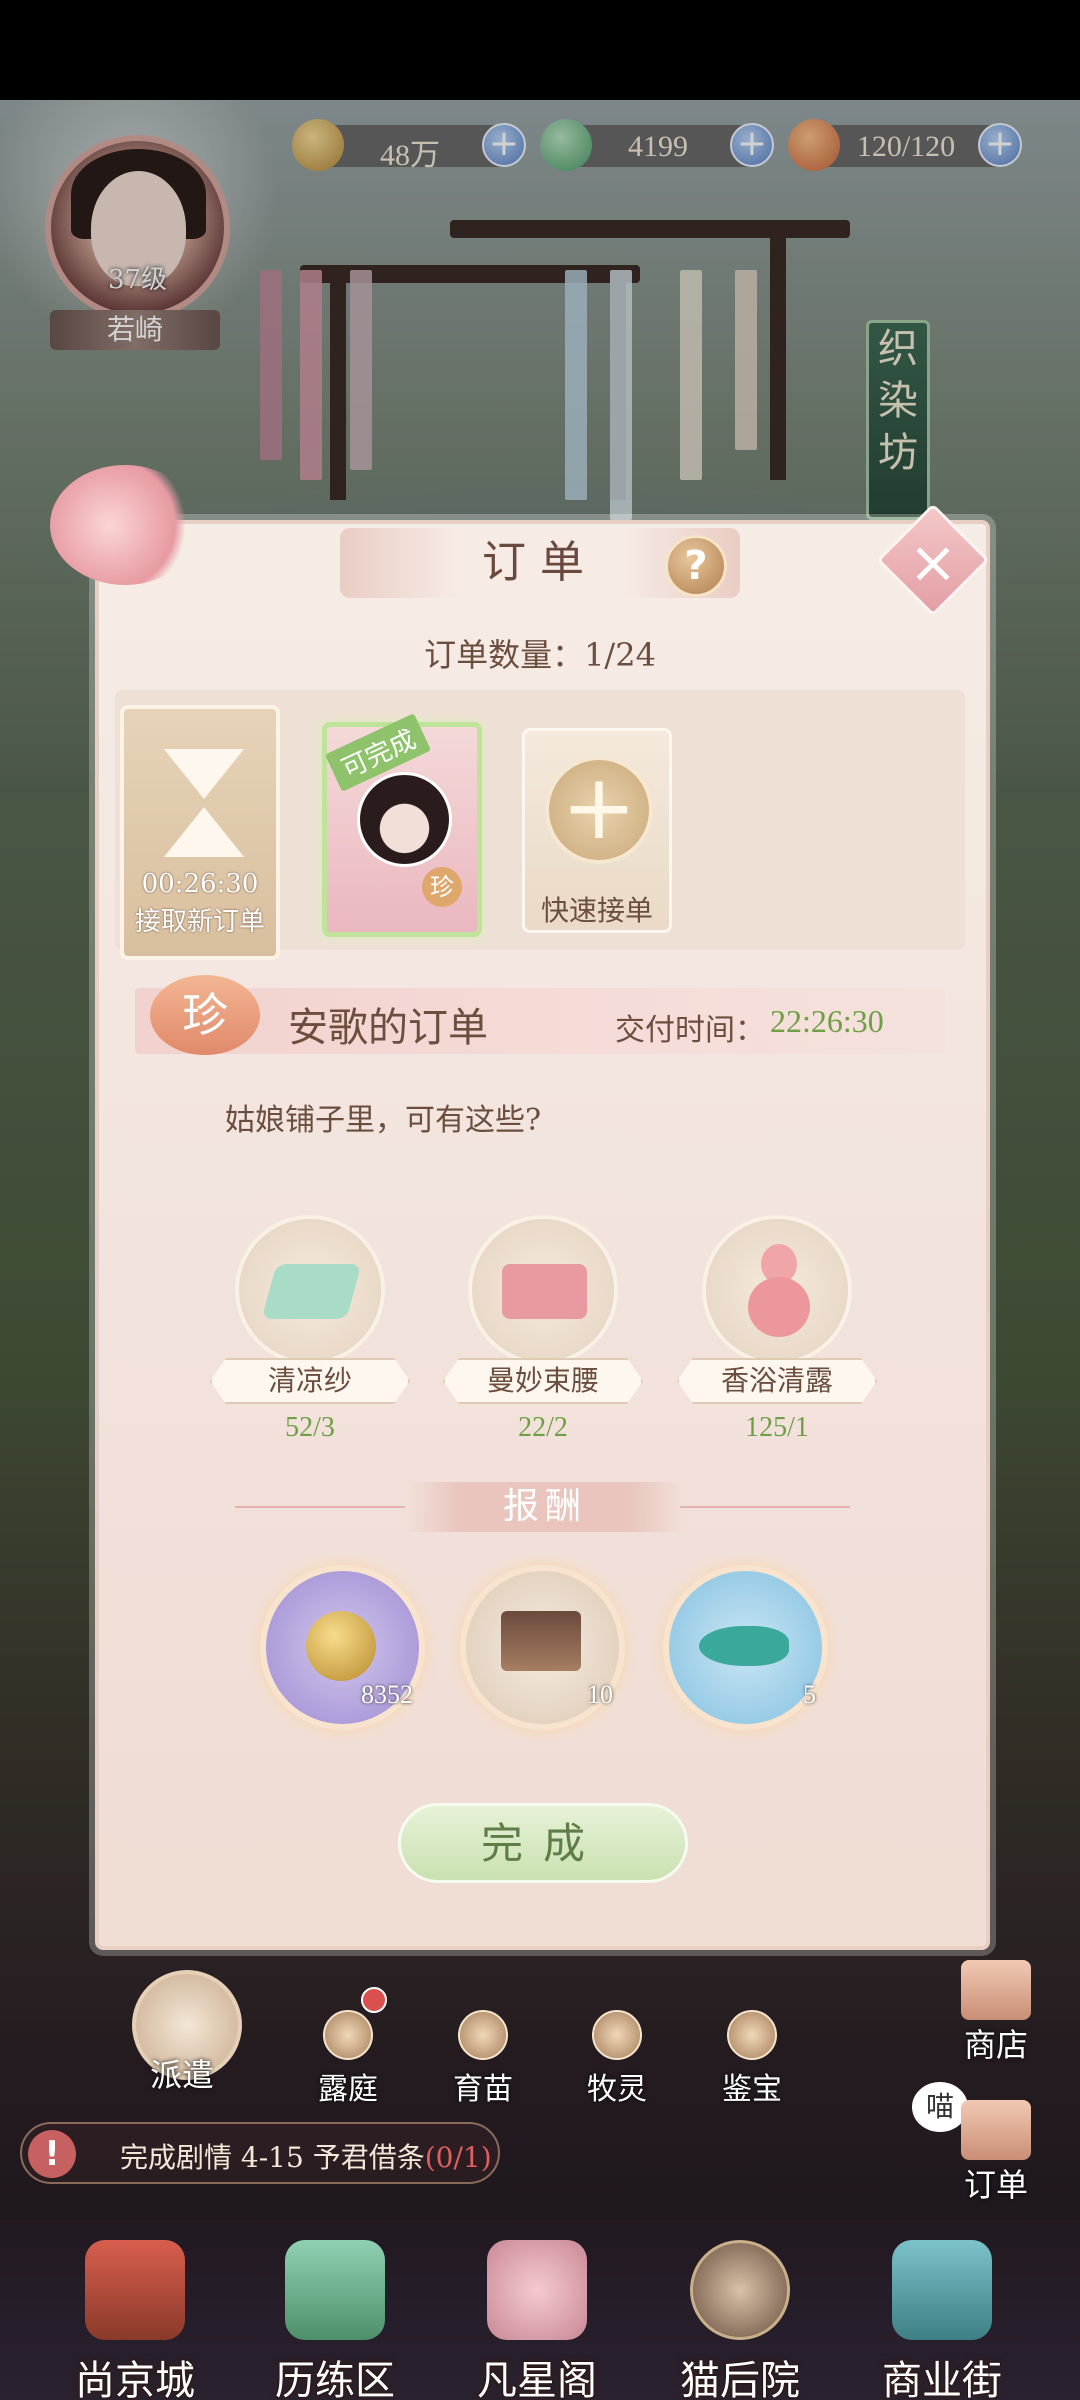  What do you see at coordinates (135, 2379) in the screenshot?
I see `nav-label: 尚京城` at bounding box center [135, 2379].